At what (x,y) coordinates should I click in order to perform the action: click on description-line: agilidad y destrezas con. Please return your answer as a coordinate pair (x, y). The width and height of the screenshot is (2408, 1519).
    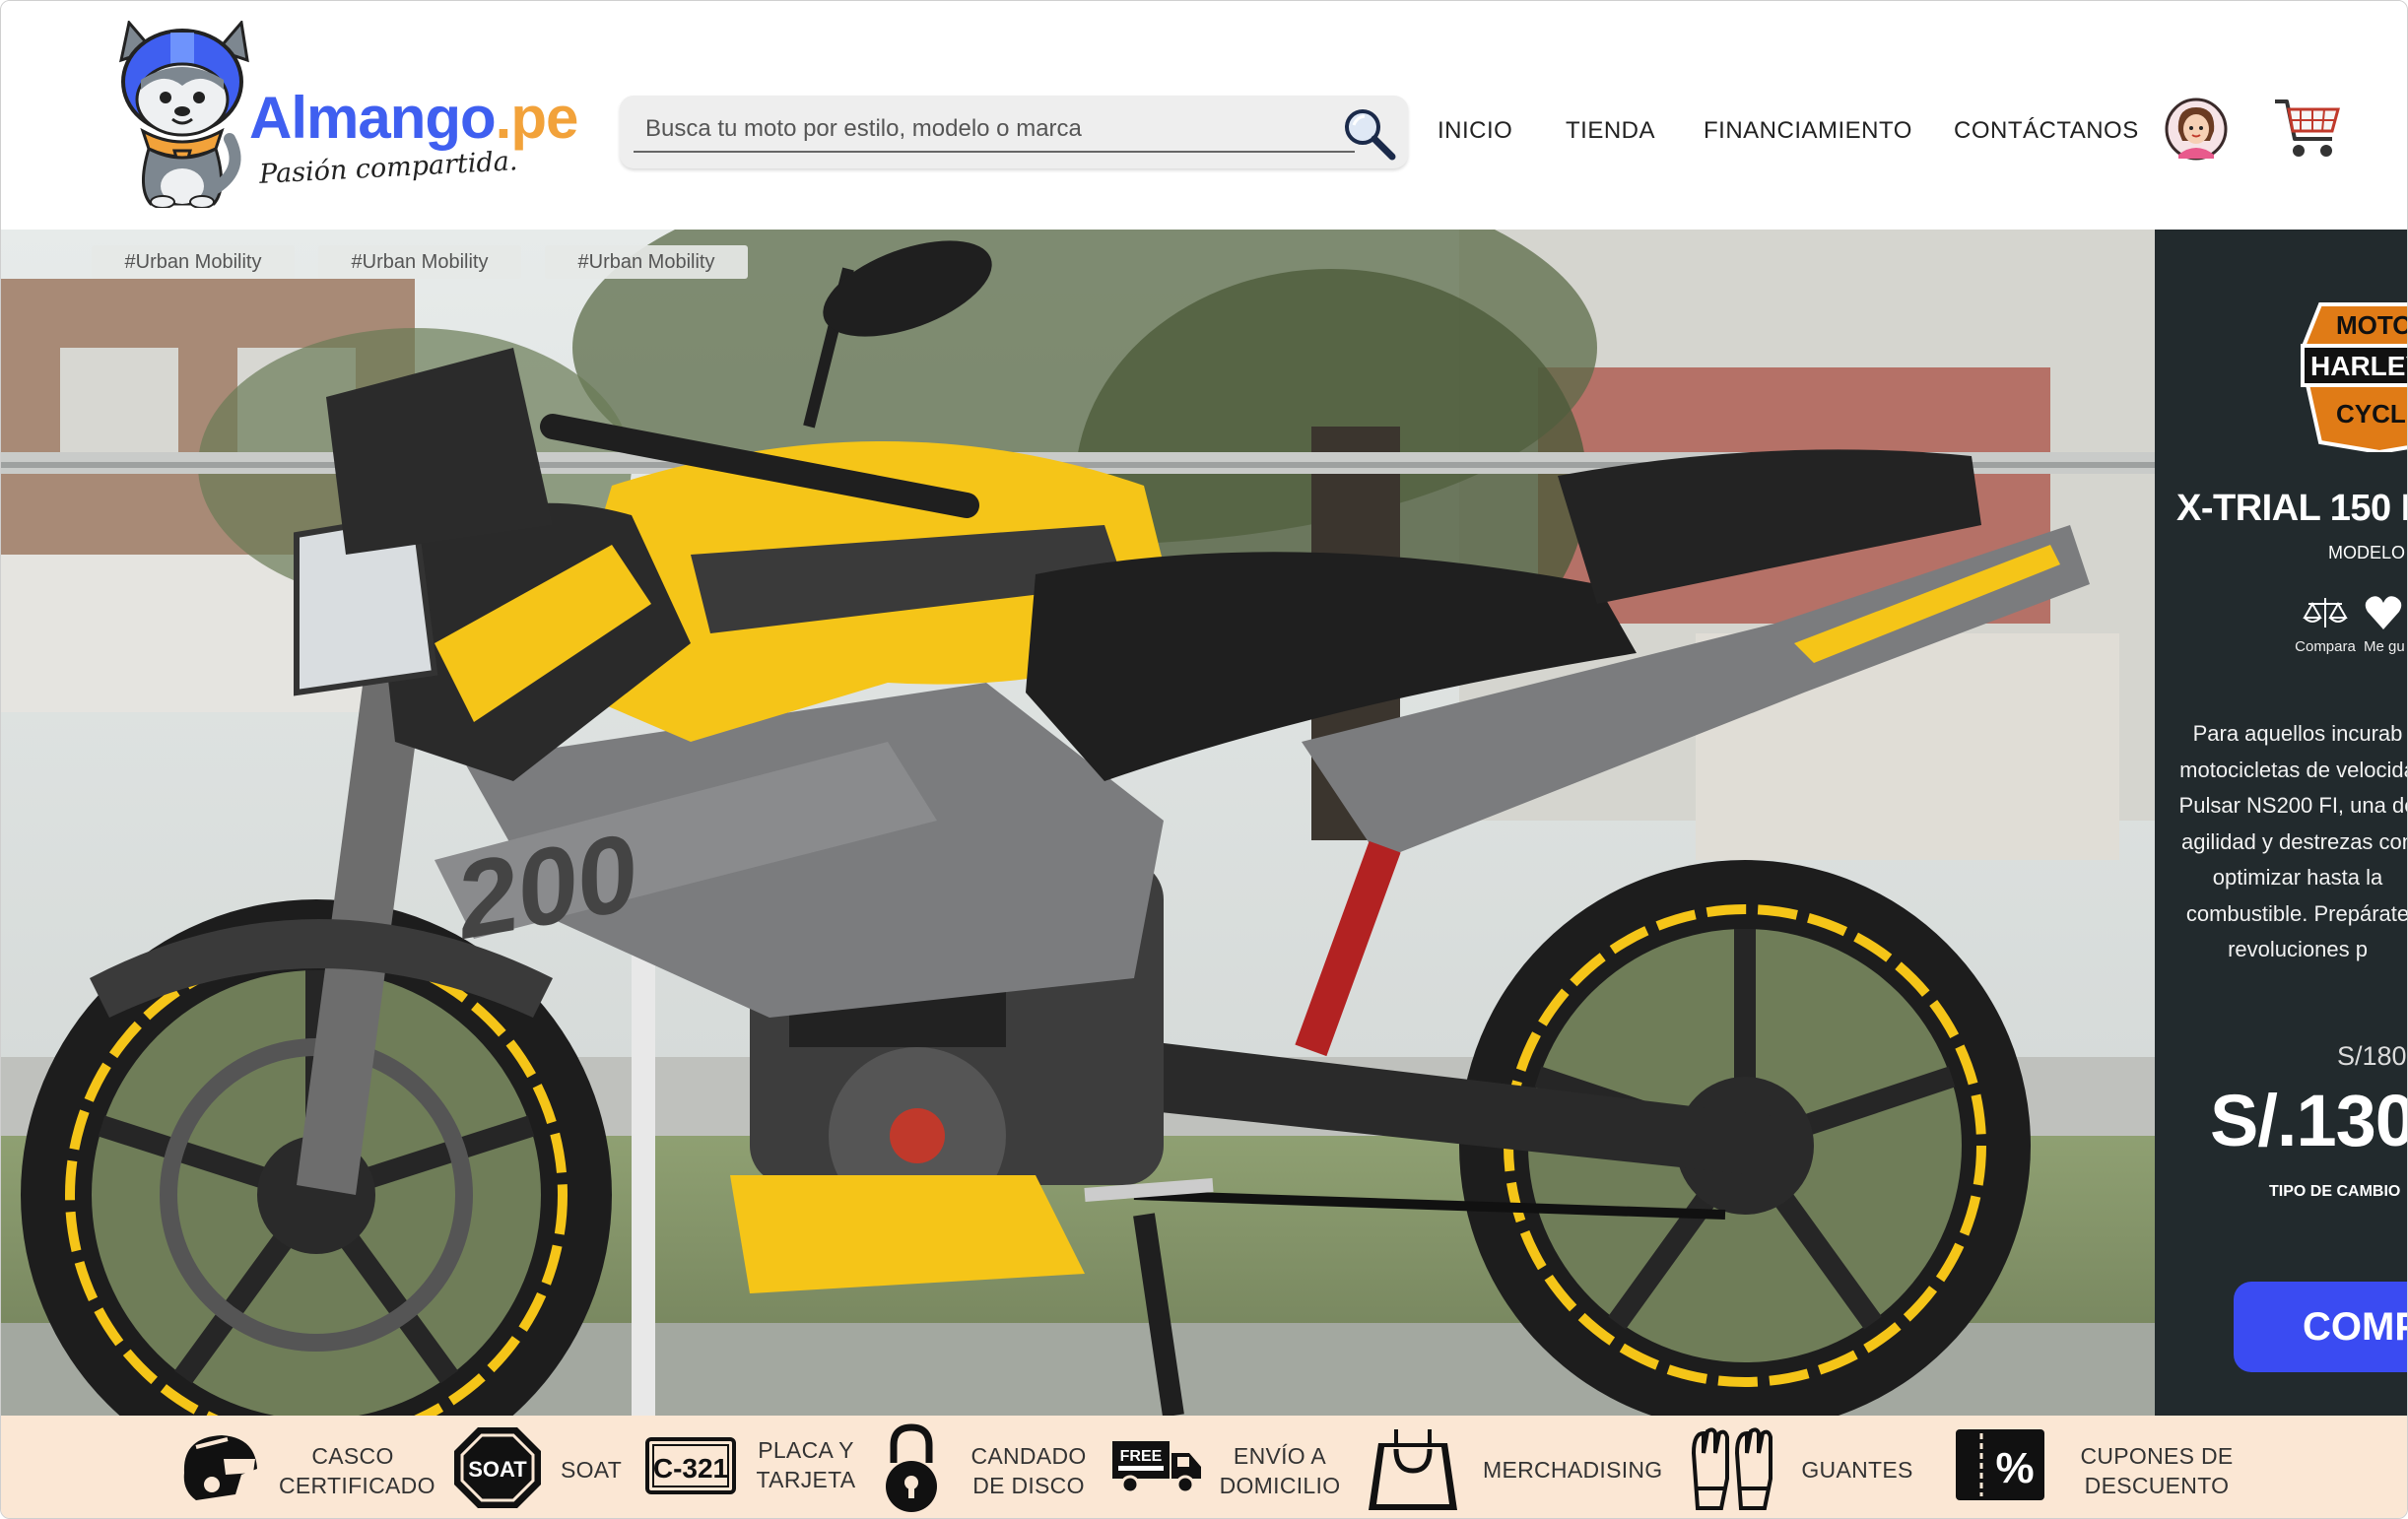
    Looking at the image, I should click on (2294, 841).